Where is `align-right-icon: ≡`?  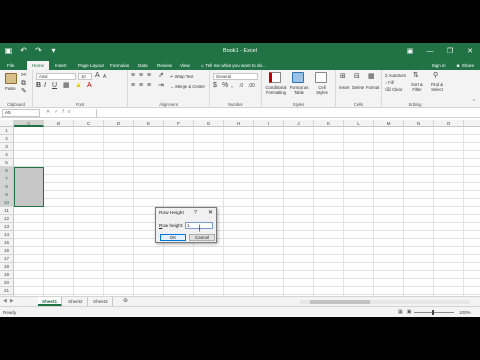 align-right-icon: ≡ is located at coordinates (149, 86).